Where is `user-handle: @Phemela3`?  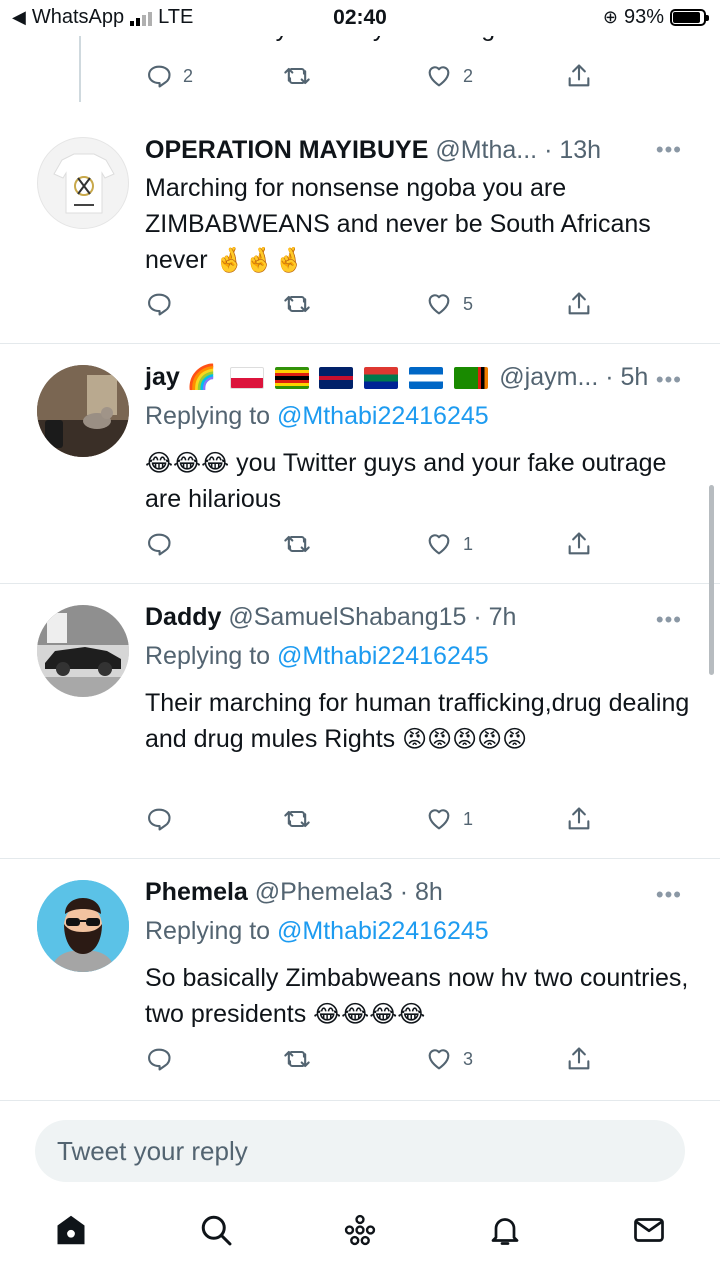
user-handle: @Phemela3 is located at coordinates (324, 892).